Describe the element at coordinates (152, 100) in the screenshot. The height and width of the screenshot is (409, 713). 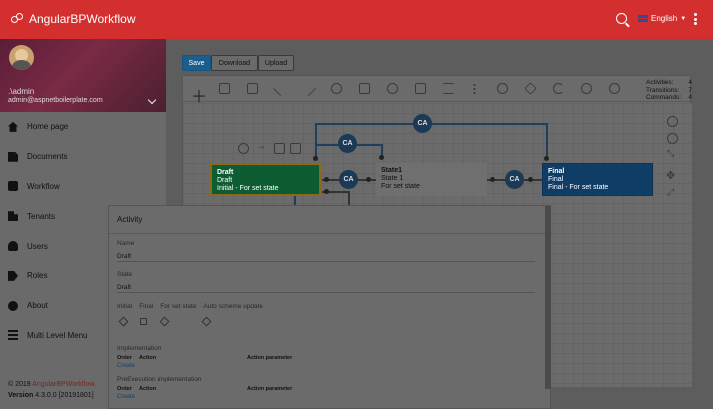
I see `chevron-down-icon` at that location.